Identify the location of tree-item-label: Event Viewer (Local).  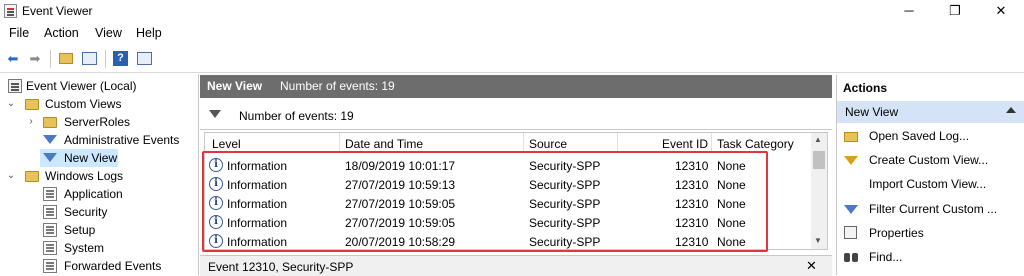
(81, 86).